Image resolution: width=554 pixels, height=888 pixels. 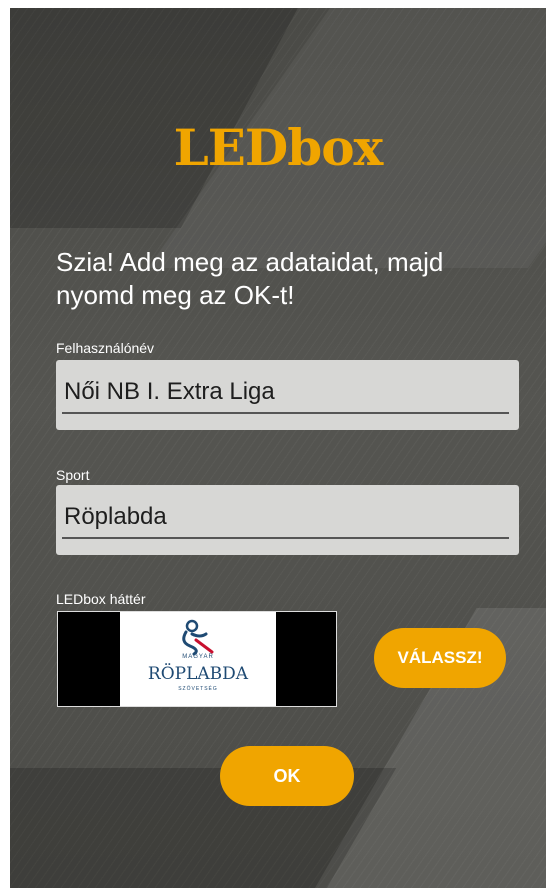 What do you see at coordinates (198, 637) in the screenshot?
I see `volleyball-player-icon` at bounding box center [198, 637].